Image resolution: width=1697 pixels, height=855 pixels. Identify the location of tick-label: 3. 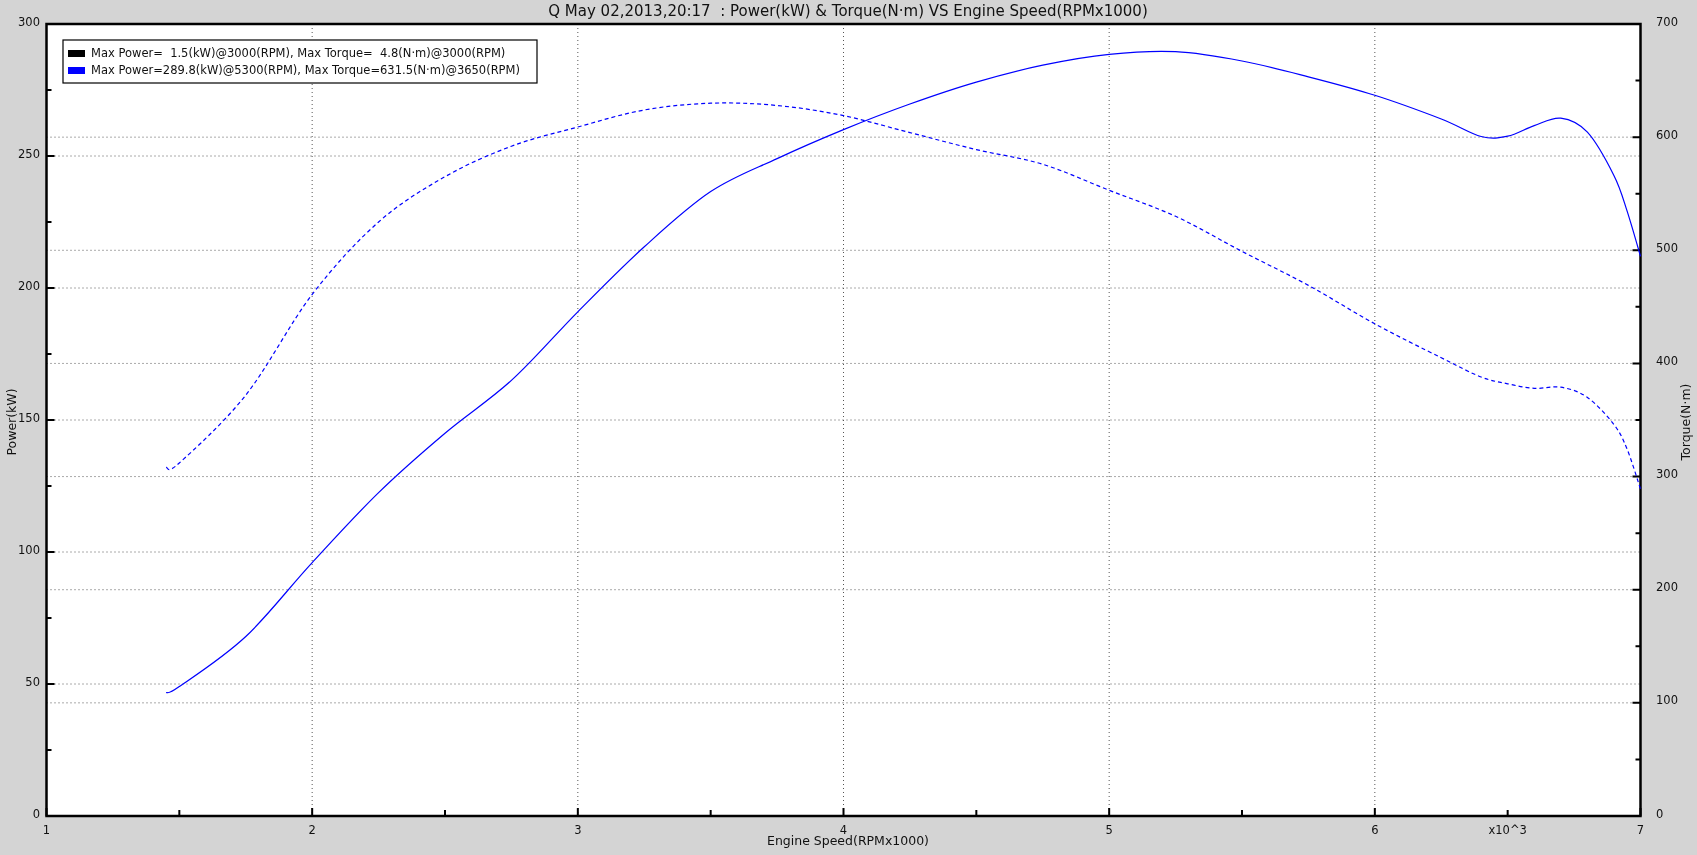
(578, 830).